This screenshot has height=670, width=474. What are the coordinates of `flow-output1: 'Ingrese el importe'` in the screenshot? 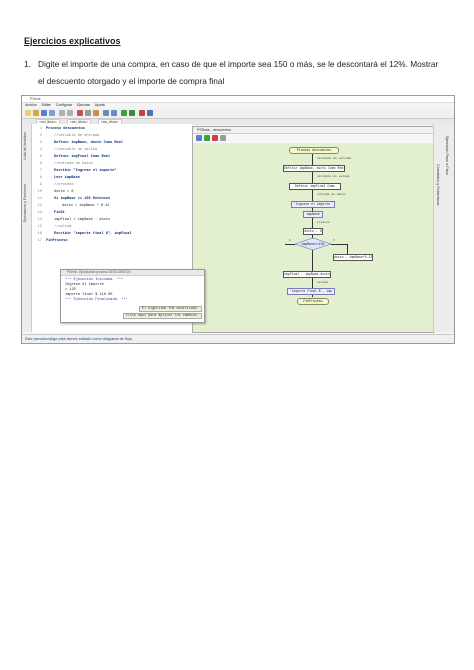 It's located at (313, 204).